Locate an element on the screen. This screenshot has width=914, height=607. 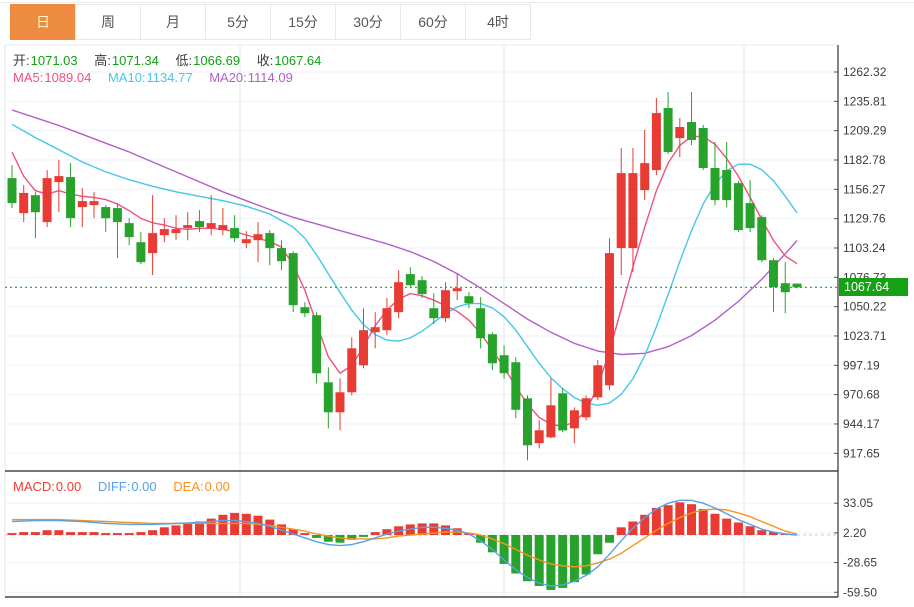
price-axis-label: 1050.22 is located at coordinates (865, 307).